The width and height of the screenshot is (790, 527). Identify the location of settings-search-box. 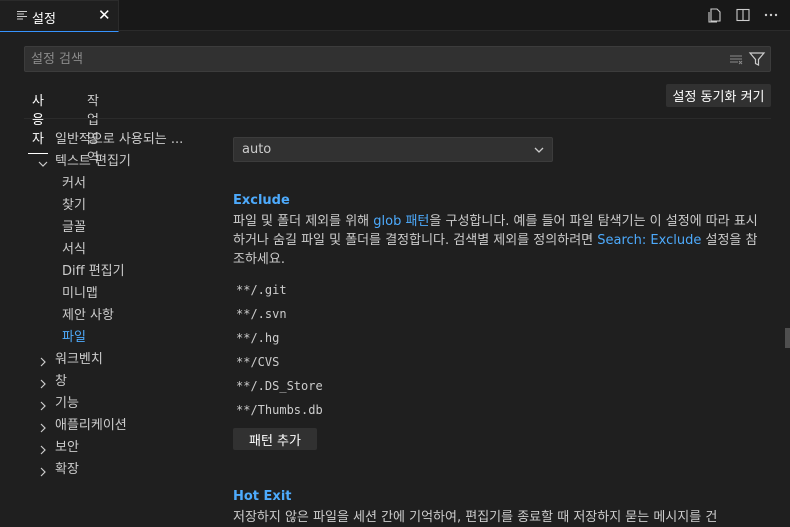
(397, 59).